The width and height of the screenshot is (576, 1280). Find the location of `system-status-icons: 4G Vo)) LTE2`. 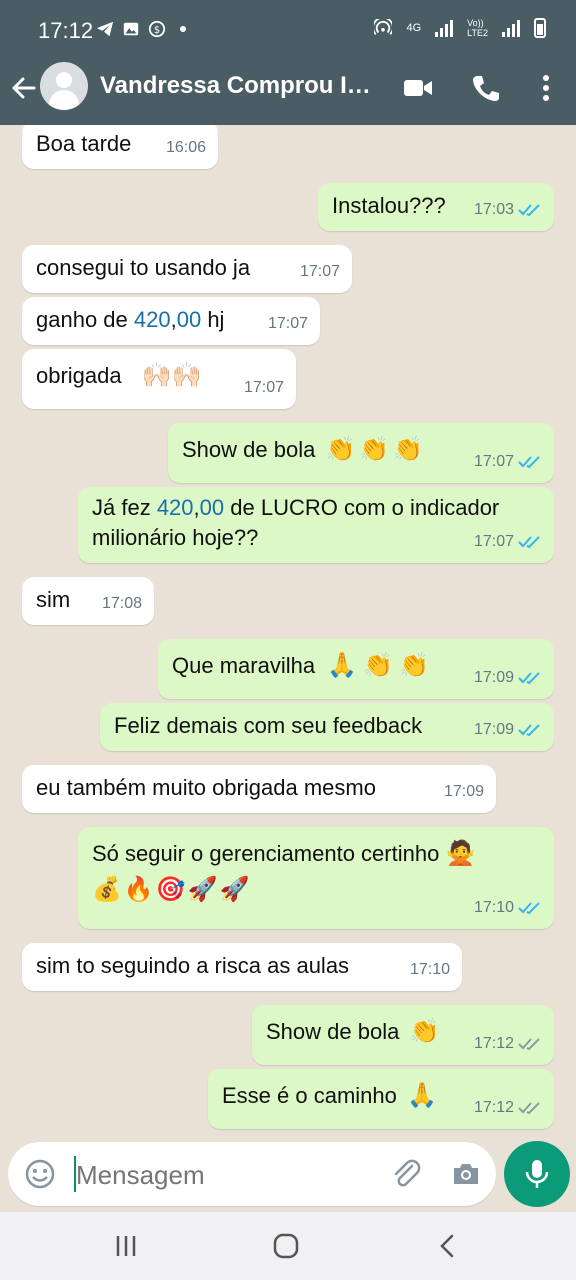

system-status-icons: 4G Vo)) LTE2 is located at coordinates (460, 28).